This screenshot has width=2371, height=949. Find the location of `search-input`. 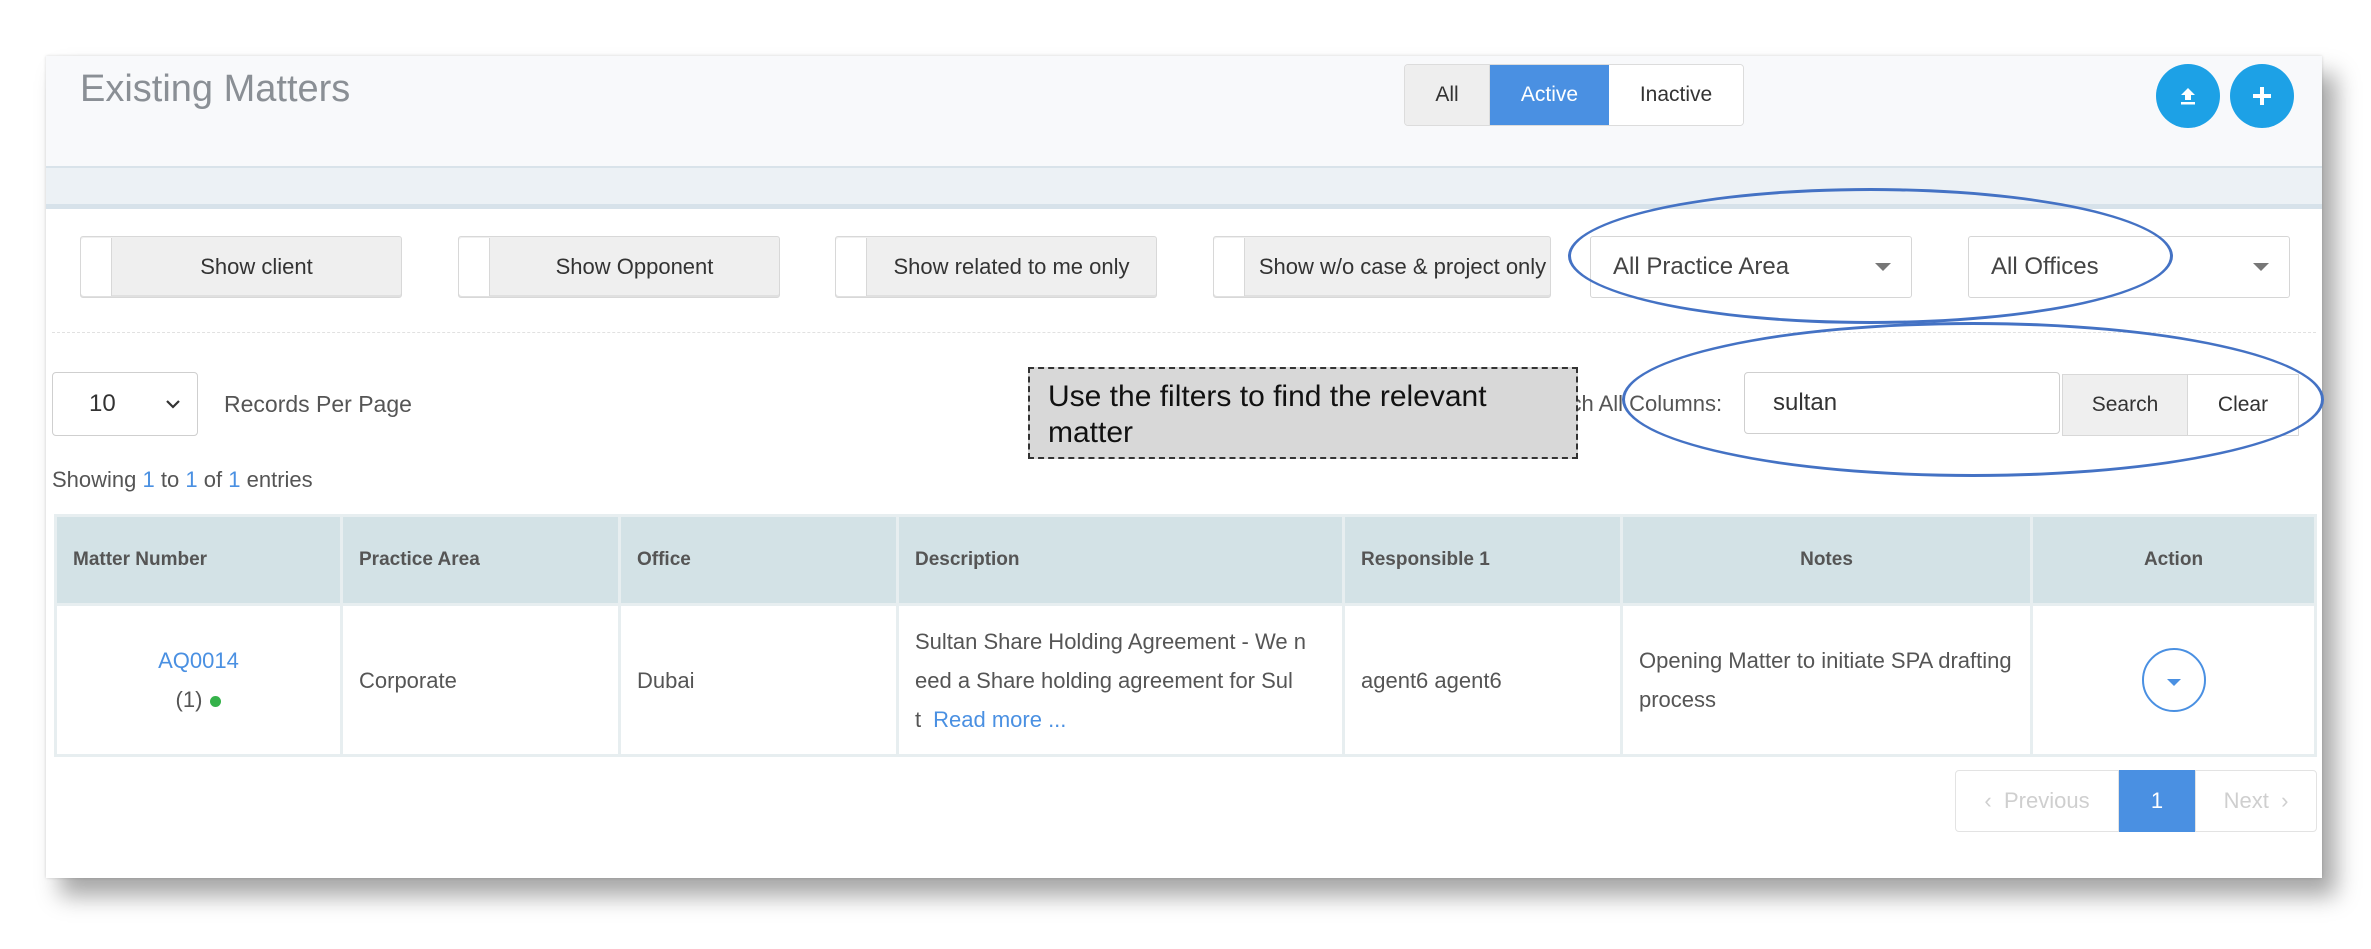

search-input is located at coordinates (1902, 403).